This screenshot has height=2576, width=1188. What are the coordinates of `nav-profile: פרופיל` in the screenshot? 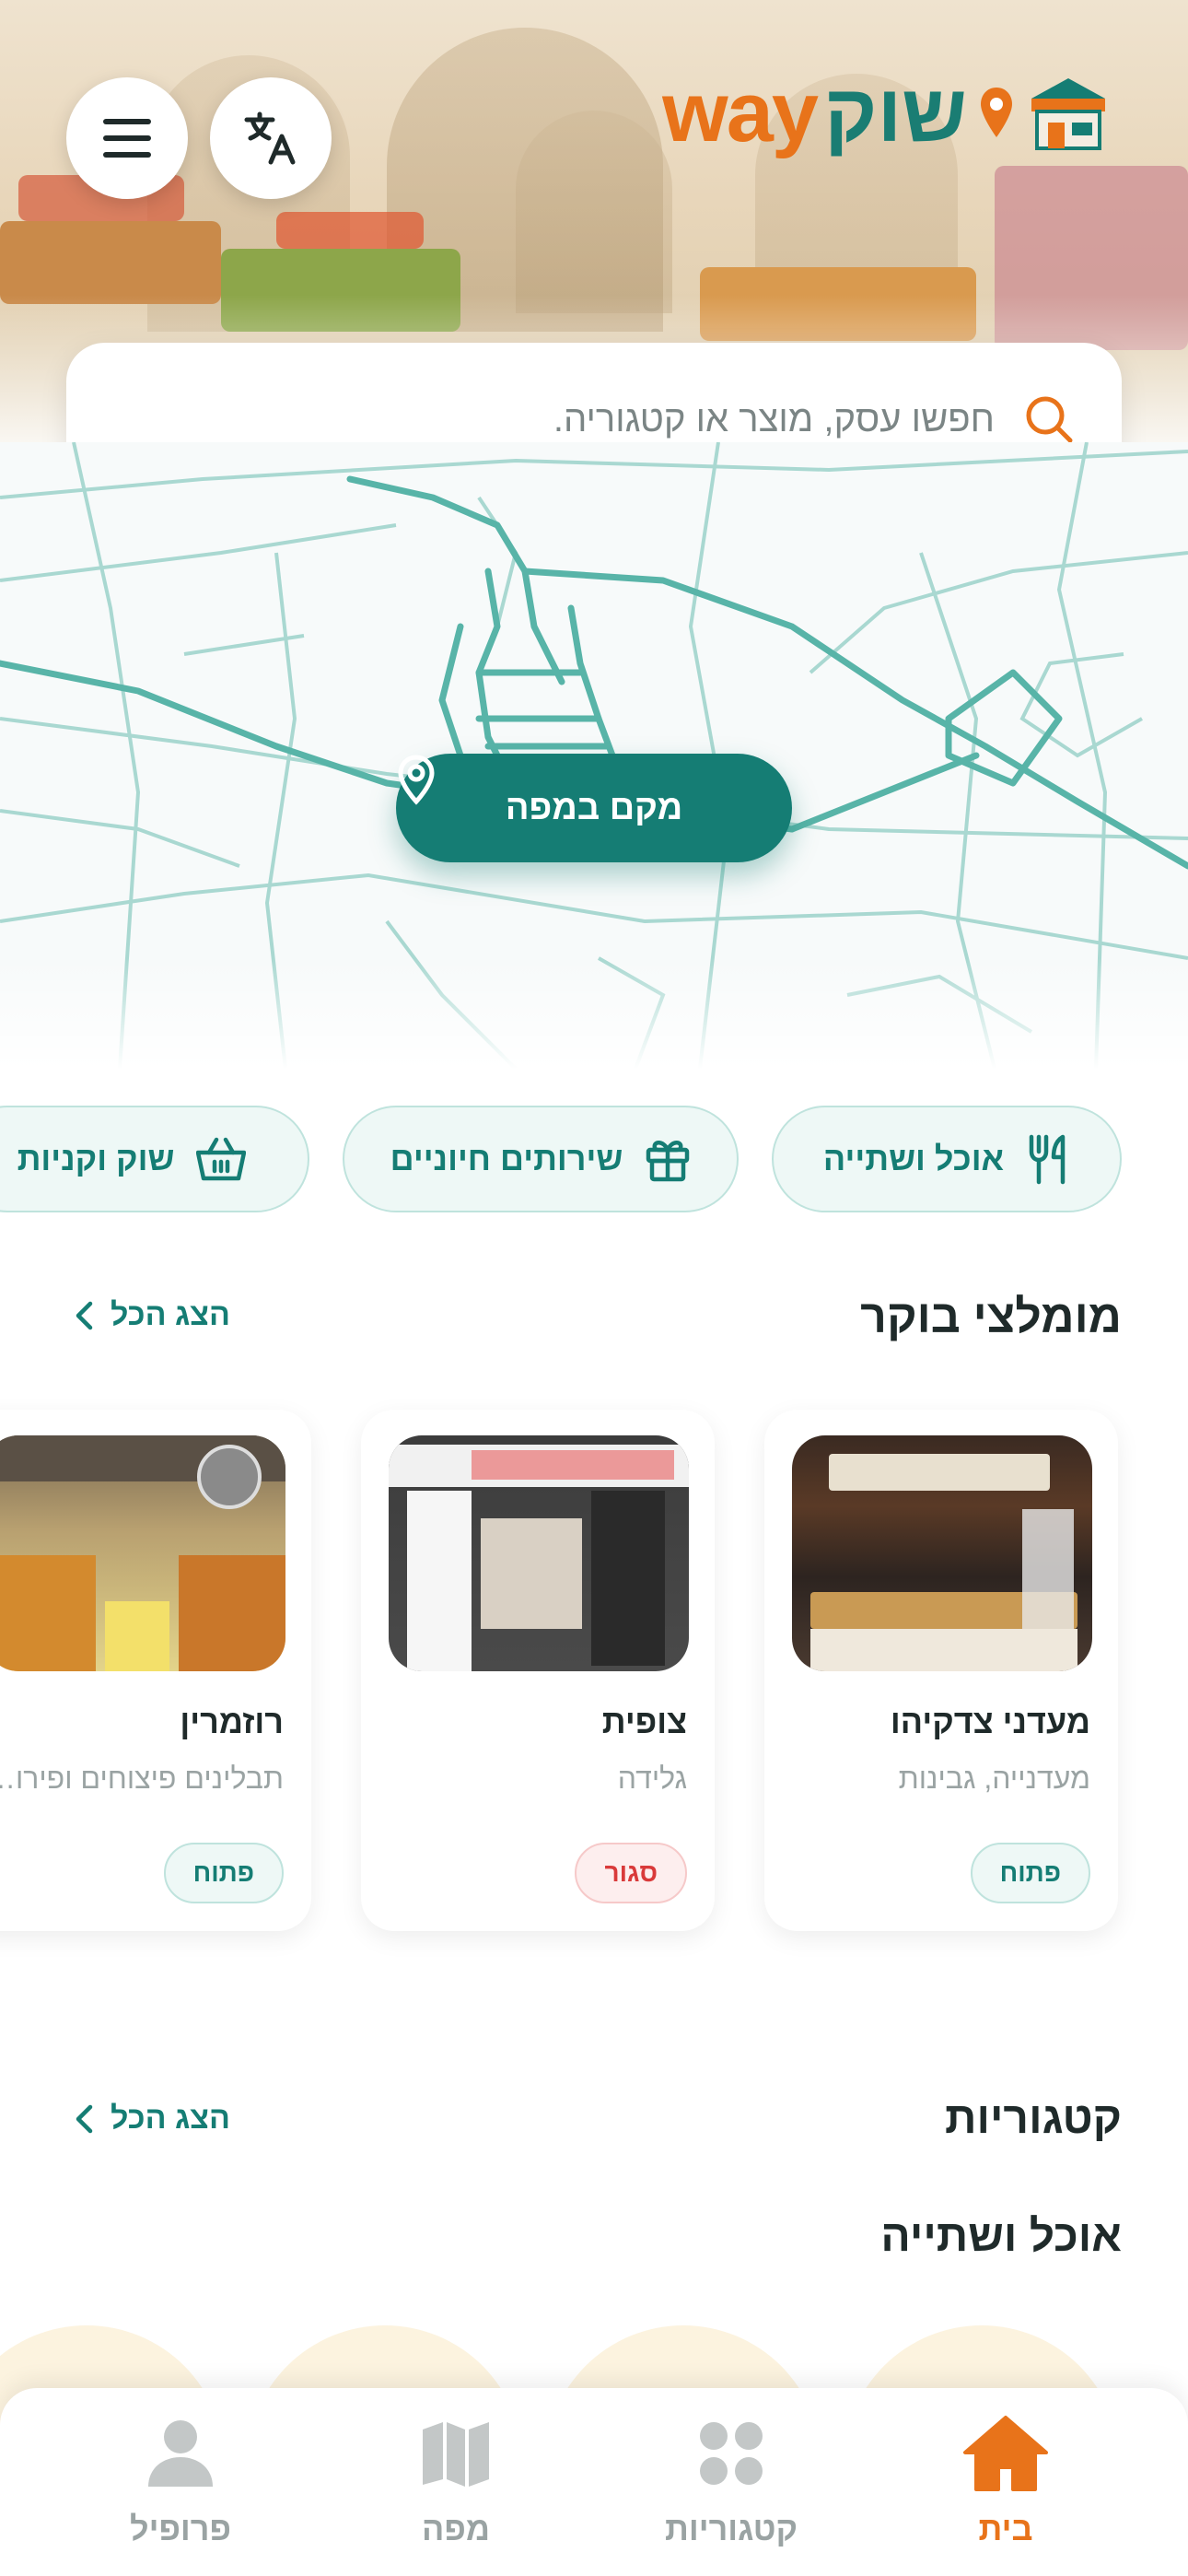 It's located at (180, 2482).